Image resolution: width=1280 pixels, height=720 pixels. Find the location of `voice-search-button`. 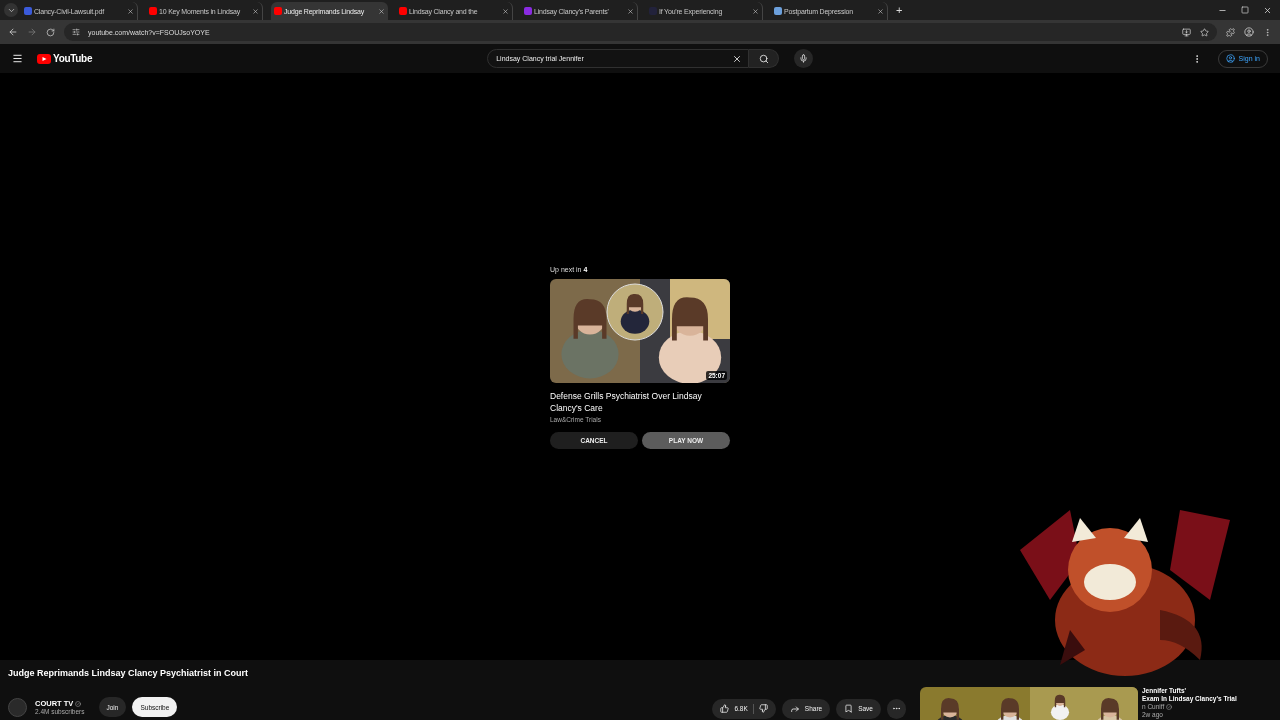

voice-search-button is located at coordinates (804, 58).